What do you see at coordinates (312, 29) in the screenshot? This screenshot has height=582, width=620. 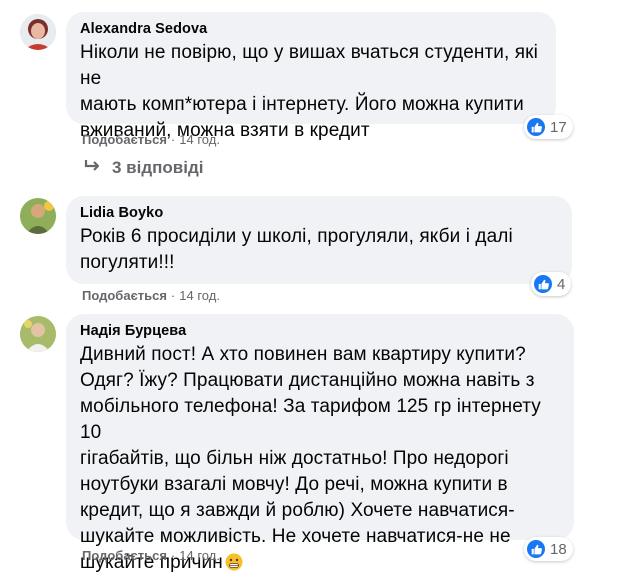 I see `comment-author: Alexandra Sedova` at bounding box center [312, 29].